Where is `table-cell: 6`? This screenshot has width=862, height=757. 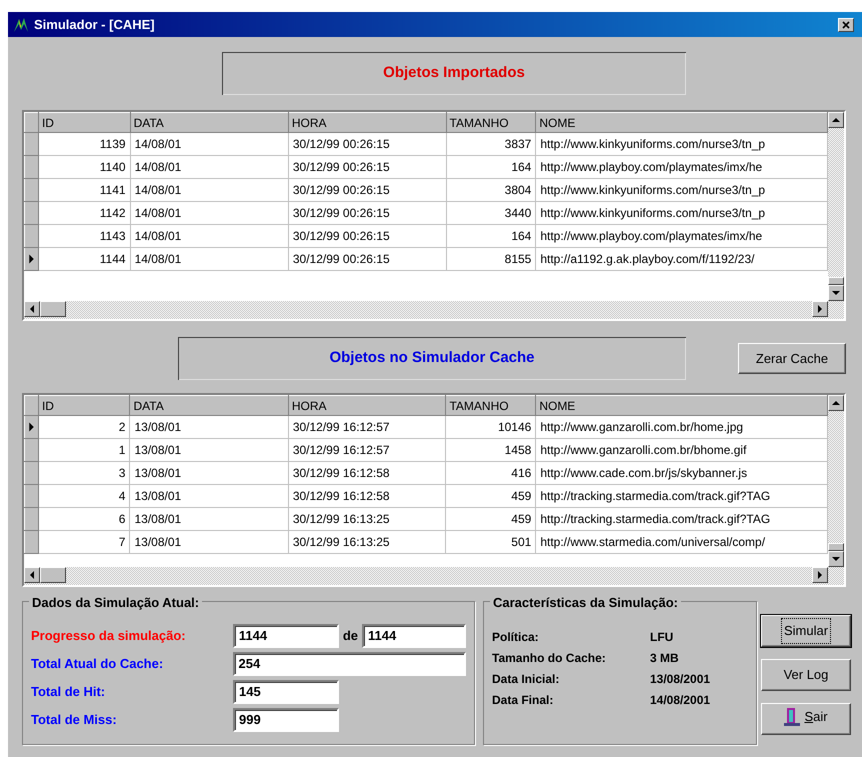
table-cell: 6 is located at coordinates (84, 519).